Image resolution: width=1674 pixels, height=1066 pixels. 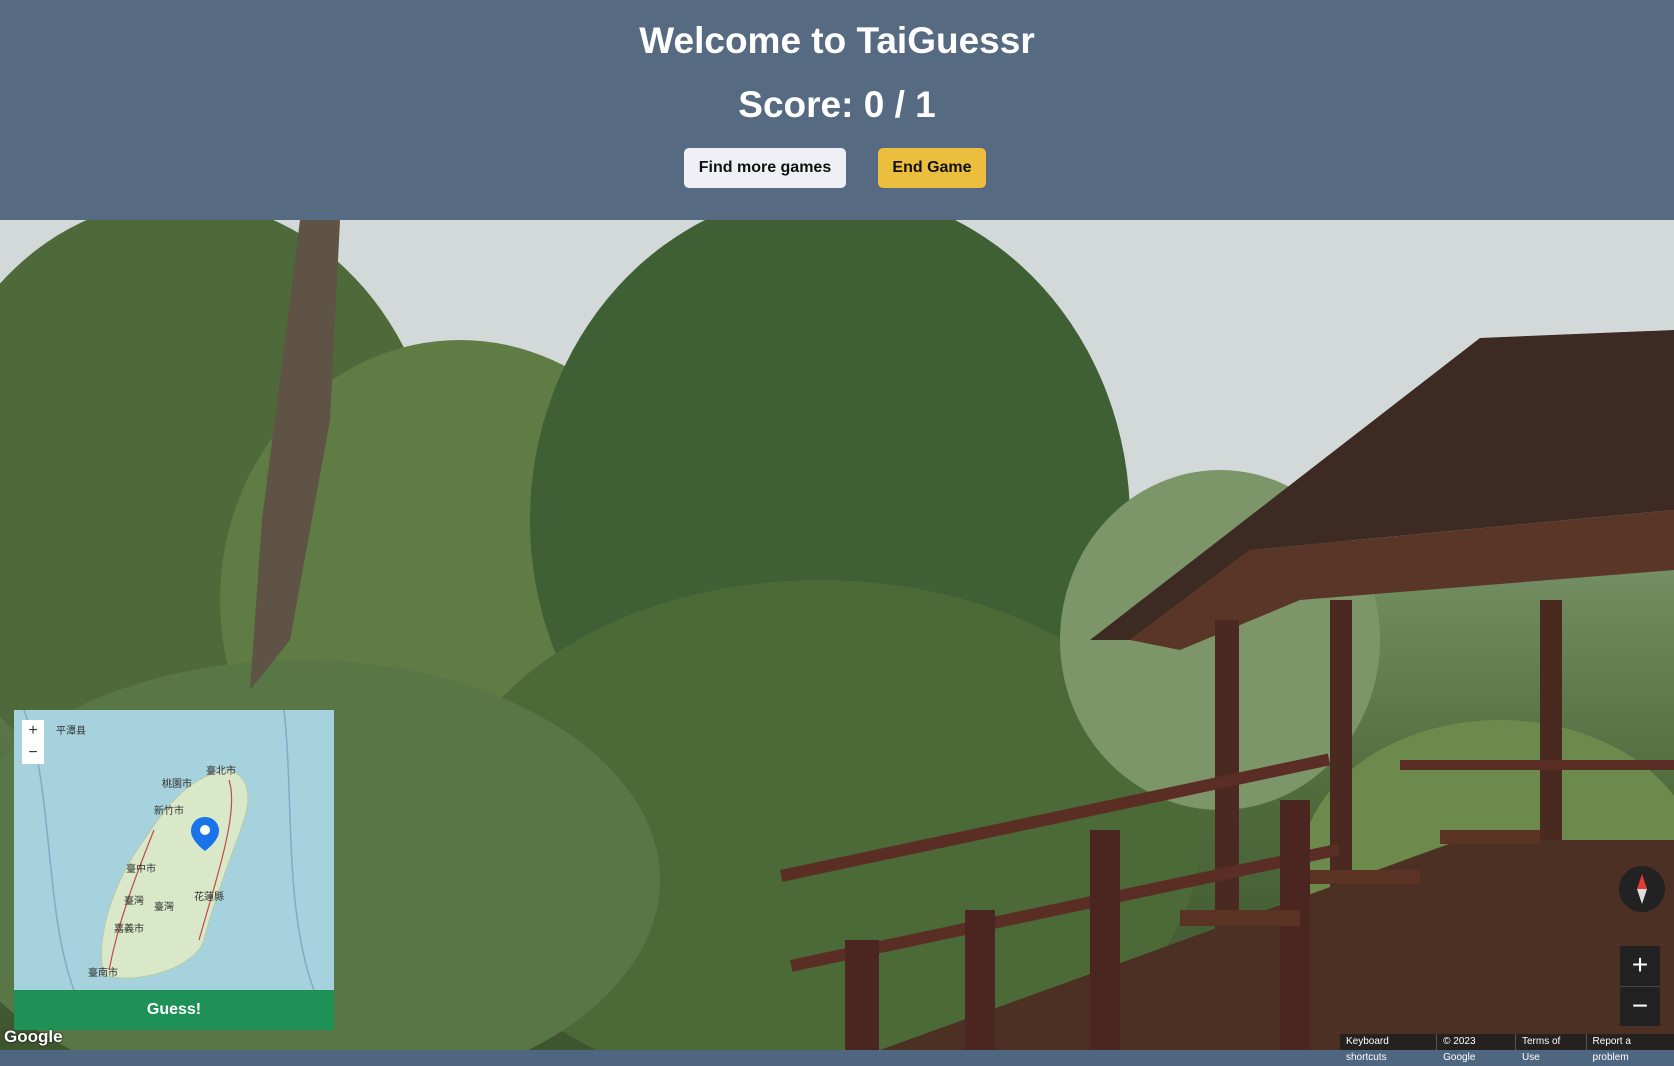 I want to click on streetview-zoom-controls: + −, so click(x=1640, y=986).